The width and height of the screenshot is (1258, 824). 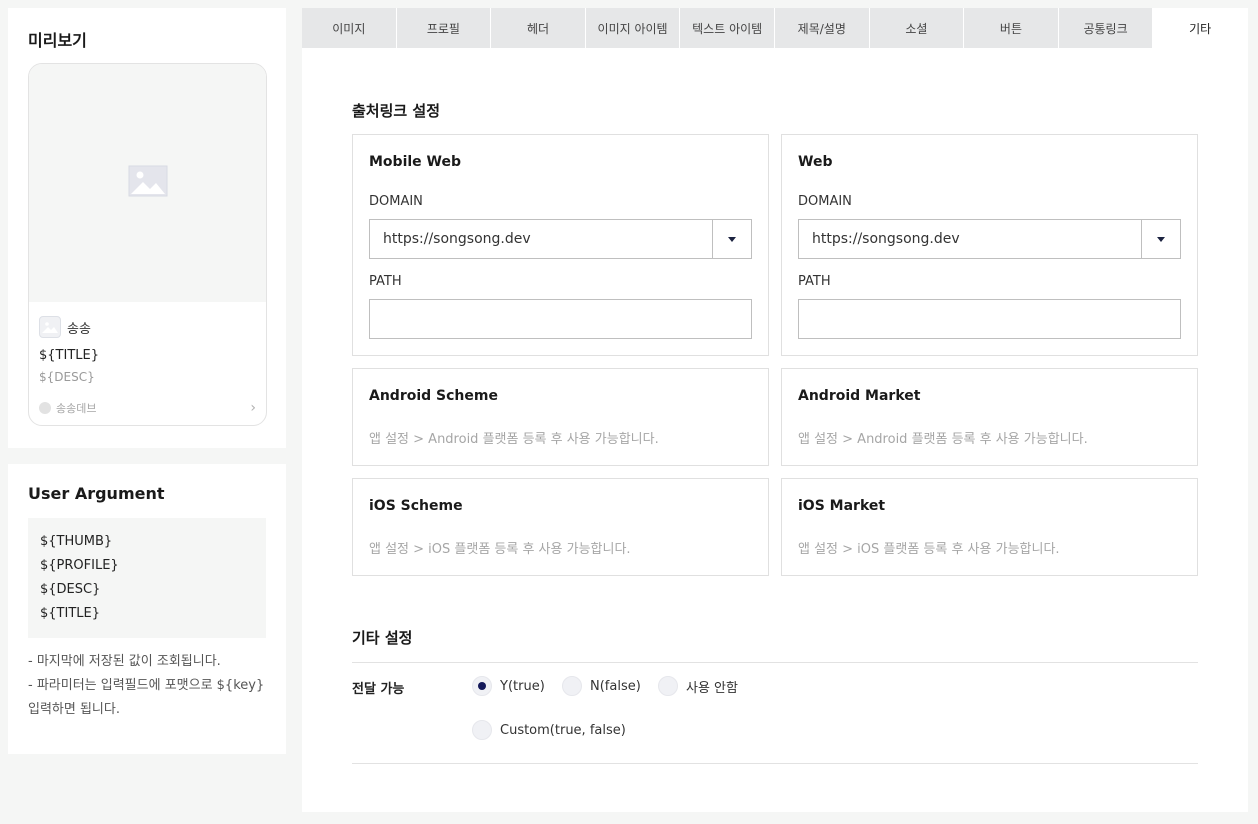 What do you see at coordinates (482, 686) in the screenshot?
I see `radio-selected-icon` at bounding box center [482, 686].